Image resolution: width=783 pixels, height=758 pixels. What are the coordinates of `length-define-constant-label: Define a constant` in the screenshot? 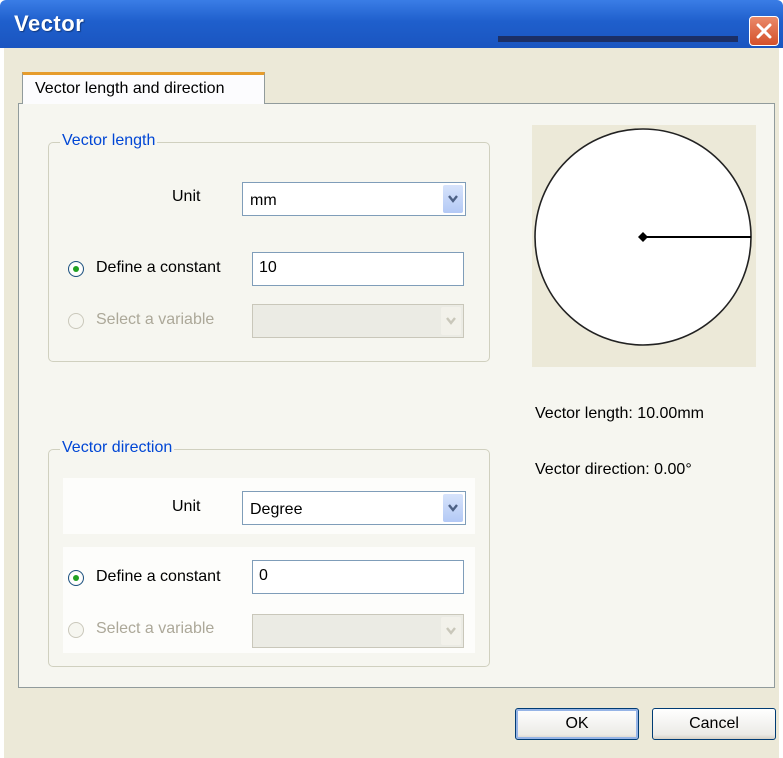 It's located at (158, 268).